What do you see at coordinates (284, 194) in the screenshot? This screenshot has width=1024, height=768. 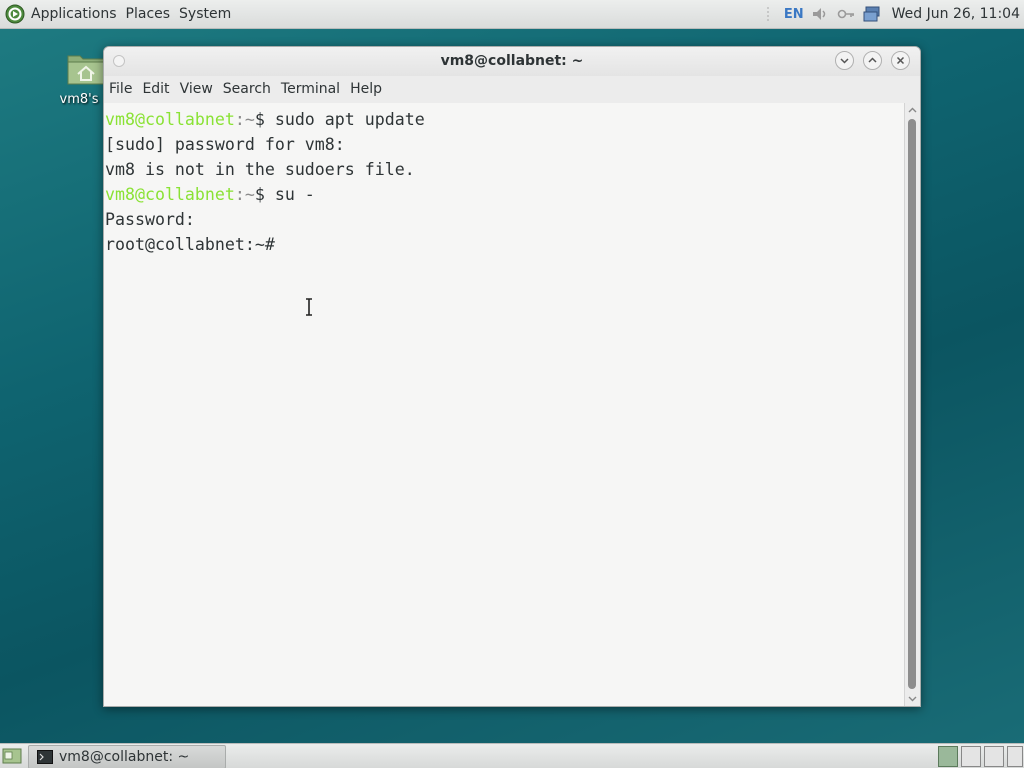 I see `command-text: $ su -` at bounding box center [284, 194].